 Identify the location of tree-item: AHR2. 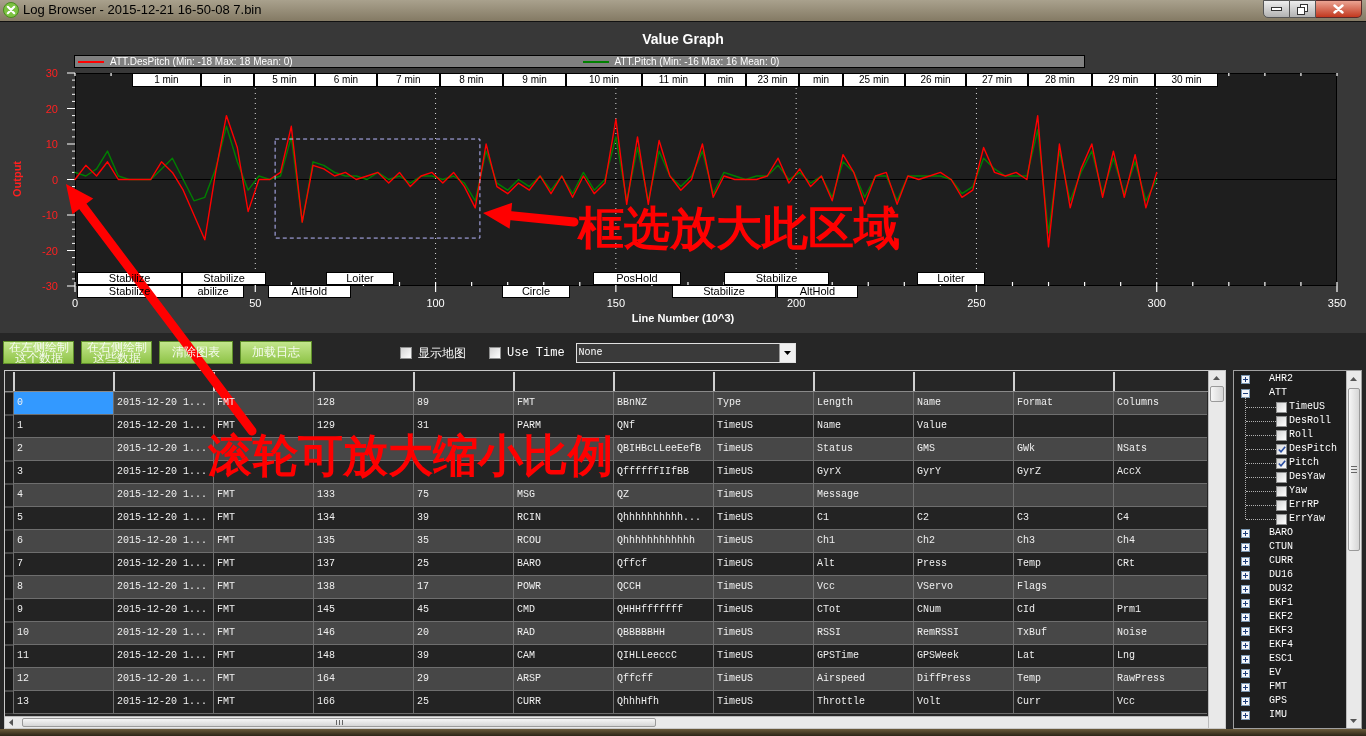
(1281, 379).